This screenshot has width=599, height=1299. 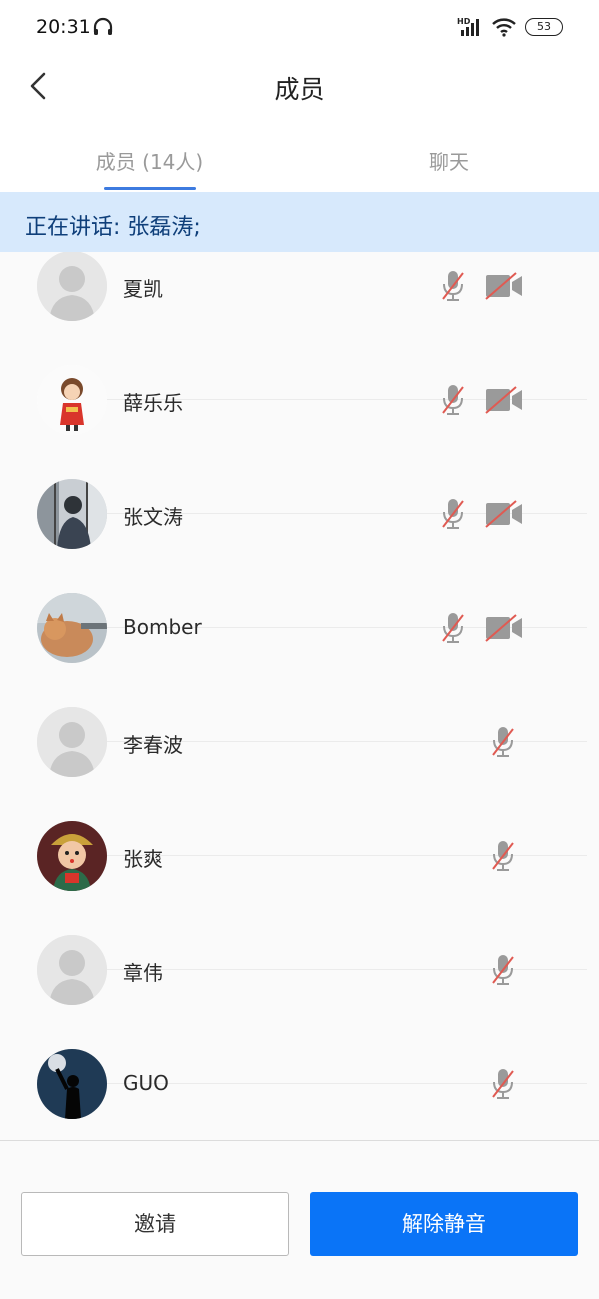 What do you see at coordinates (449, 160) in the screenshot?
I see `tab-chat: 聊天` at bounding box center [449, 160].